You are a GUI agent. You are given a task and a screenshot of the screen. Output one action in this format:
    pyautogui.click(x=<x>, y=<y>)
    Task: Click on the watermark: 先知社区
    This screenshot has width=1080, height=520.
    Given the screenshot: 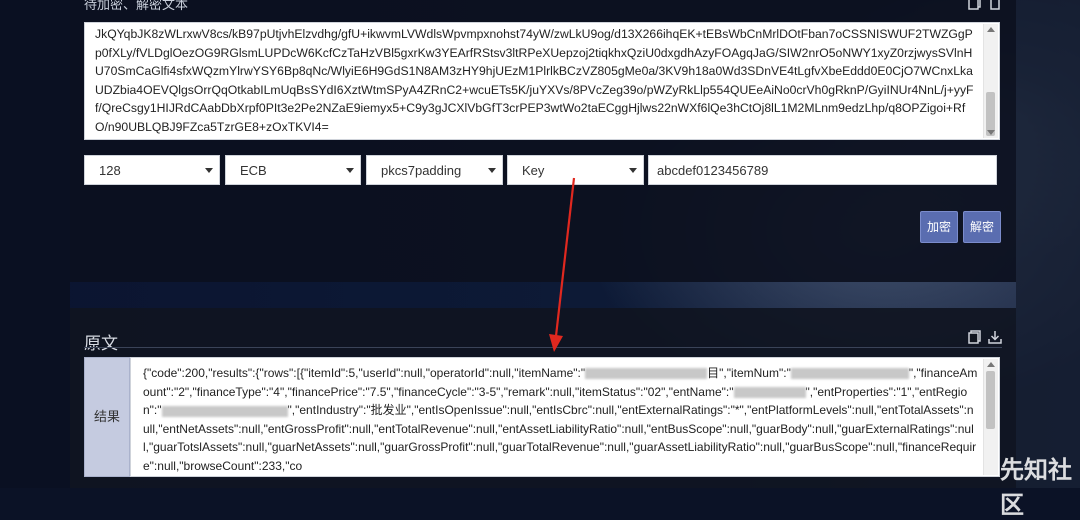 What is the action you would take?
    pyautogui.click(x=1036, y=488)
    